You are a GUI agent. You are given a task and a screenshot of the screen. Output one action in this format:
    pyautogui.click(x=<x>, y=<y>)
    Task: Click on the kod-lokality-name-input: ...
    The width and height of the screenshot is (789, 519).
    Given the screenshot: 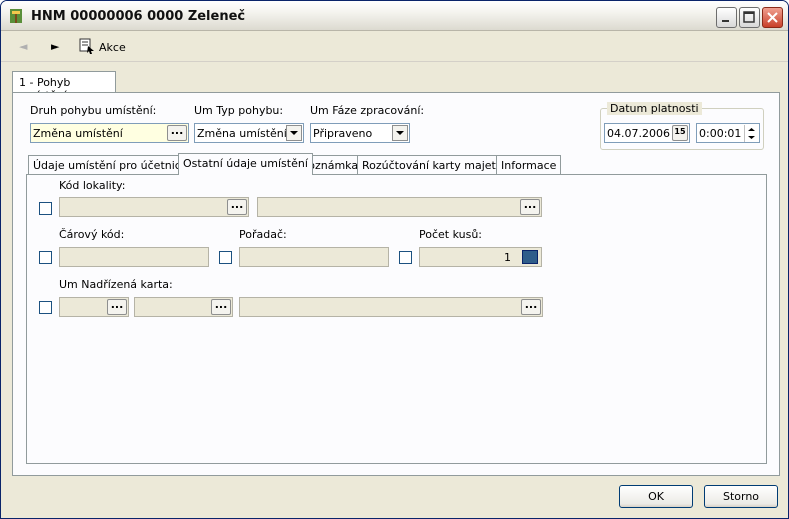 What is the action you would take?
    pyautogui.click(x=399, y=207)
    